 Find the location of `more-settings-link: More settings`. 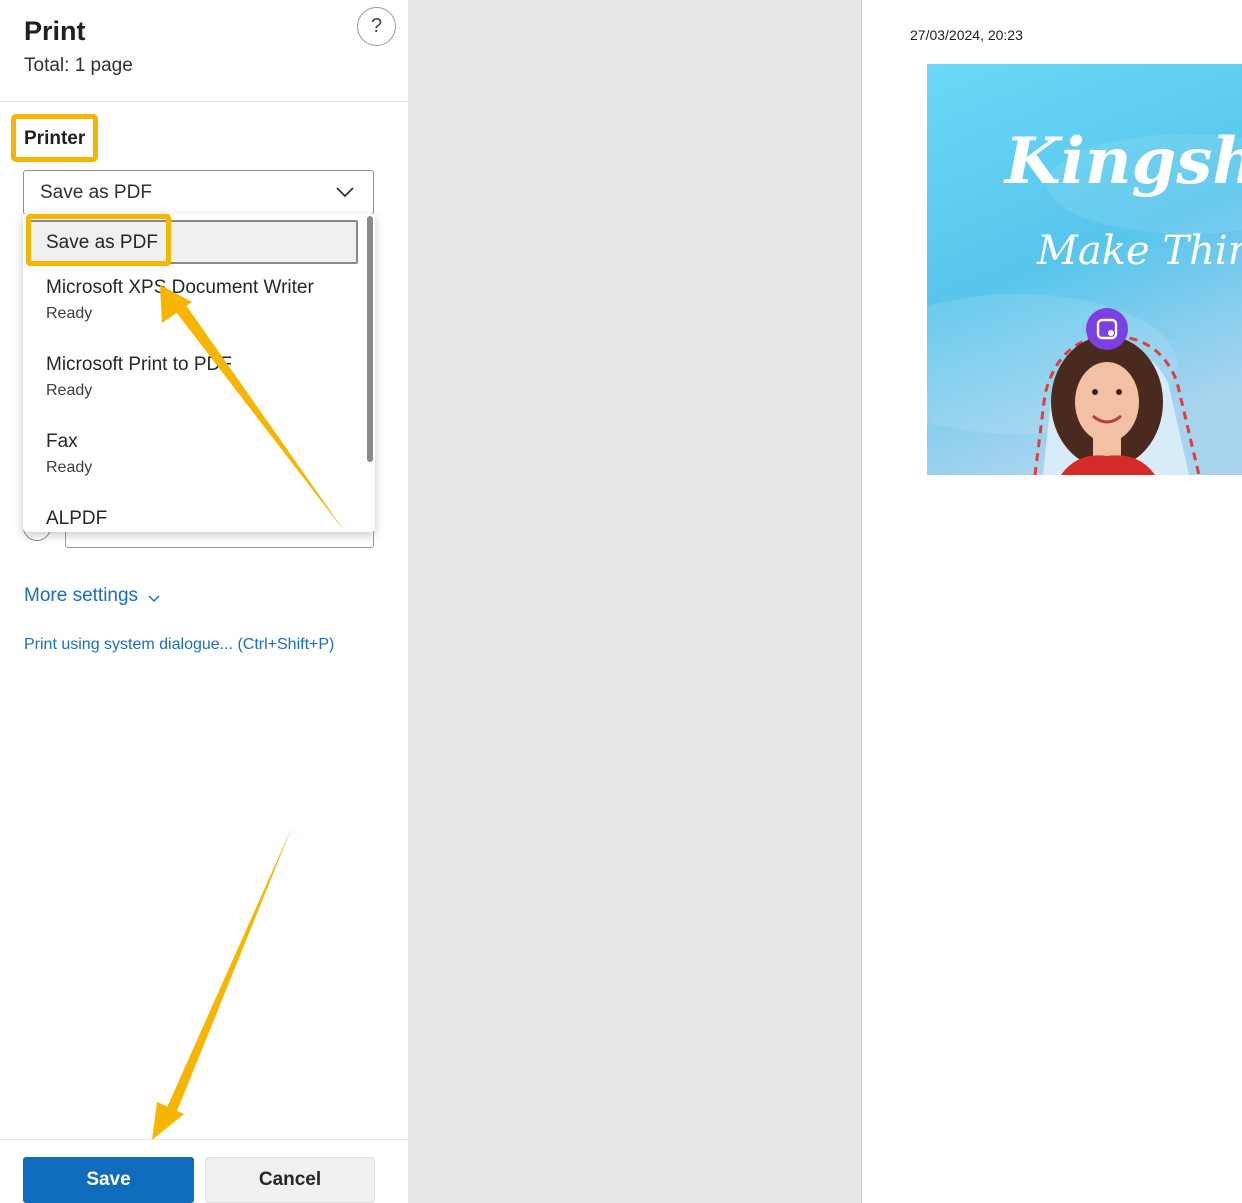

more-settings-link: More settings is located at coordinates (92, 596).